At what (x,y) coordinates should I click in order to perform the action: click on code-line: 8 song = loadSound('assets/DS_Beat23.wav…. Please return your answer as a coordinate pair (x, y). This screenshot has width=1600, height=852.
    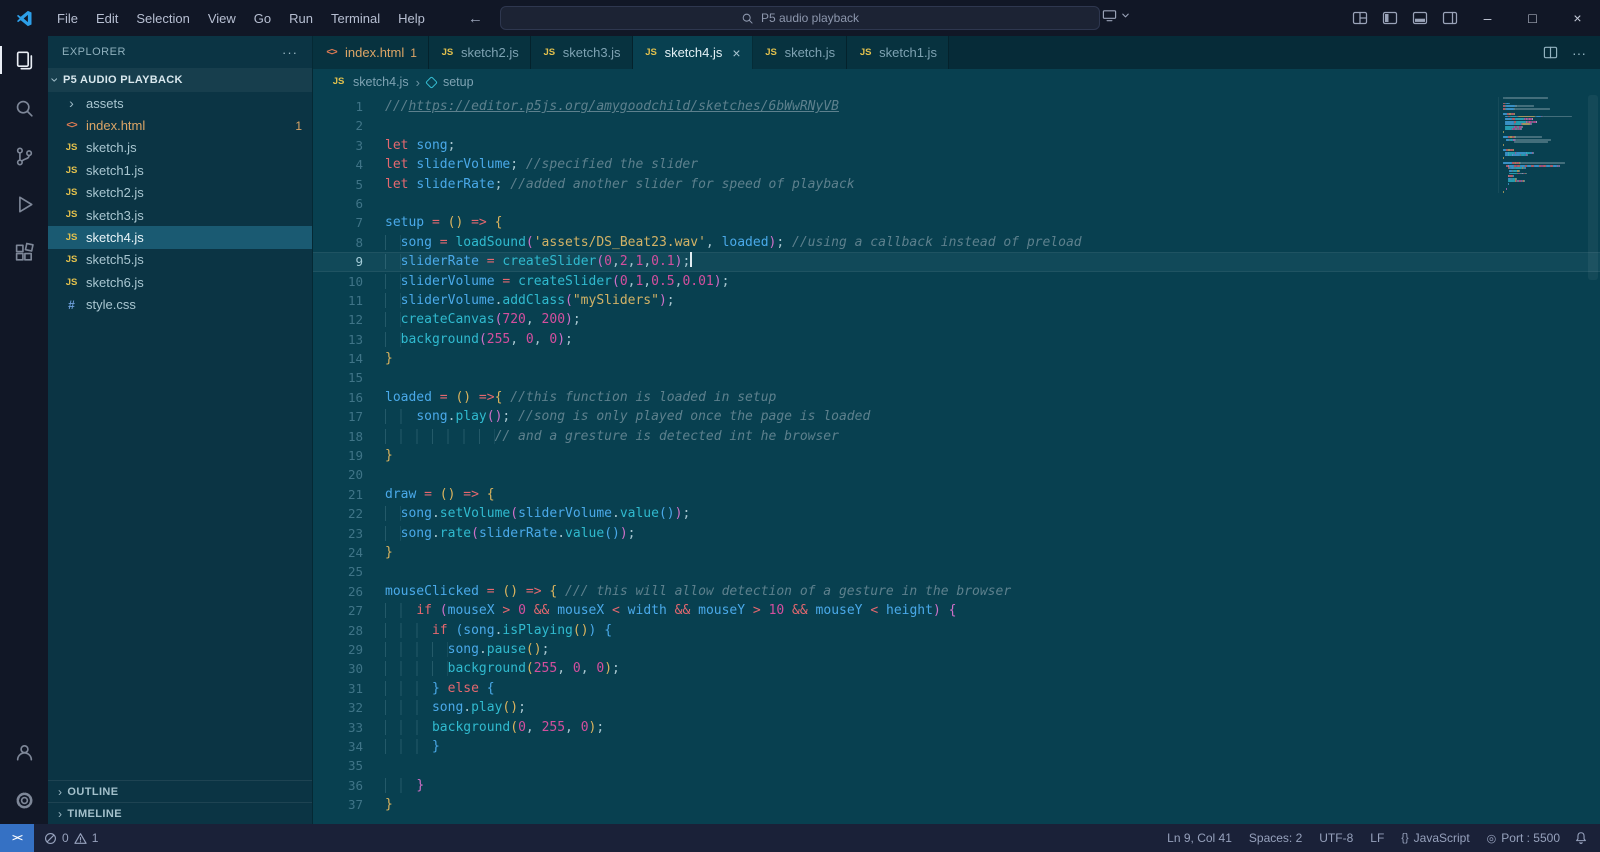
    Looking at the image, I should click on (956, 242).